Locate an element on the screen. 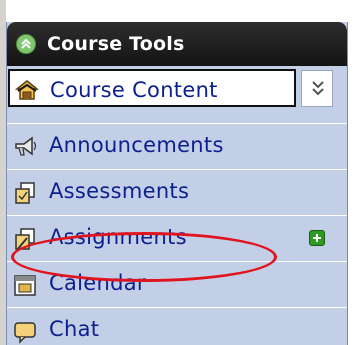  assessments-icon is located at coordinates (25, 193).